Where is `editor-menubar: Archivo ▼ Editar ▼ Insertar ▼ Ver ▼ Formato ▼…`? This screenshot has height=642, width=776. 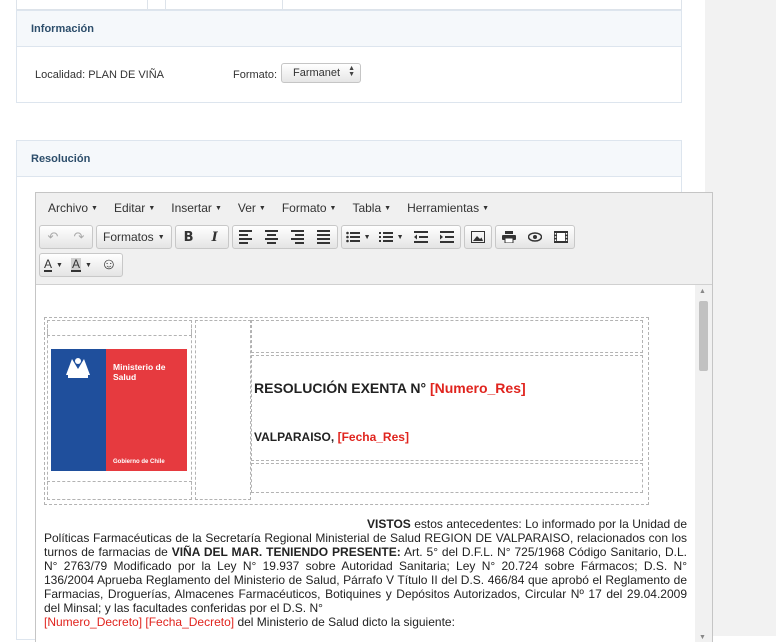
editor-menubar: Archivo ▼ Editar ▼ Insertar ▼ Ver ▼ Formato ▼… is located at coordinates (374, 208).